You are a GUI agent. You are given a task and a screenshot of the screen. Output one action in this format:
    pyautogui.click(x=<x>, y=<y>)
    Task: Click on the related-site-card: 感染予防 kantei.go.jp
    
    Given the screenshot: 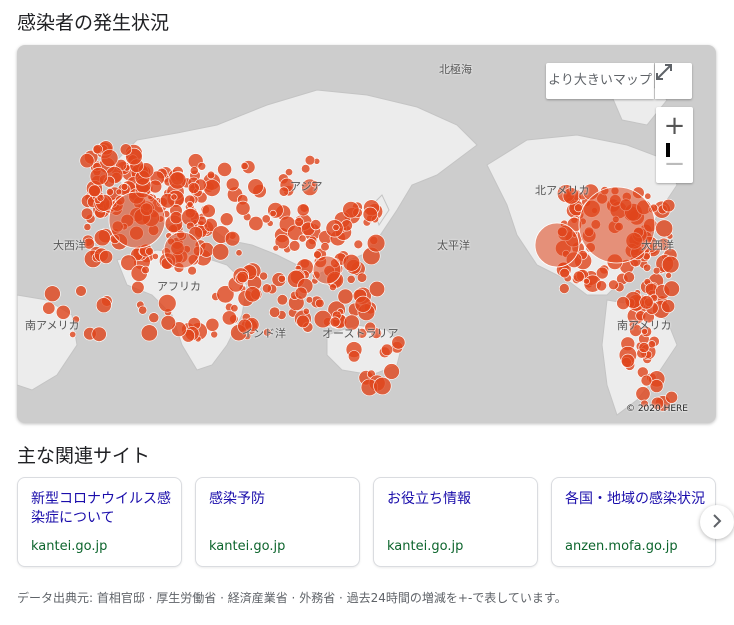 What is the action you would take?
    pyautogui.click(x=277, y=522)
    